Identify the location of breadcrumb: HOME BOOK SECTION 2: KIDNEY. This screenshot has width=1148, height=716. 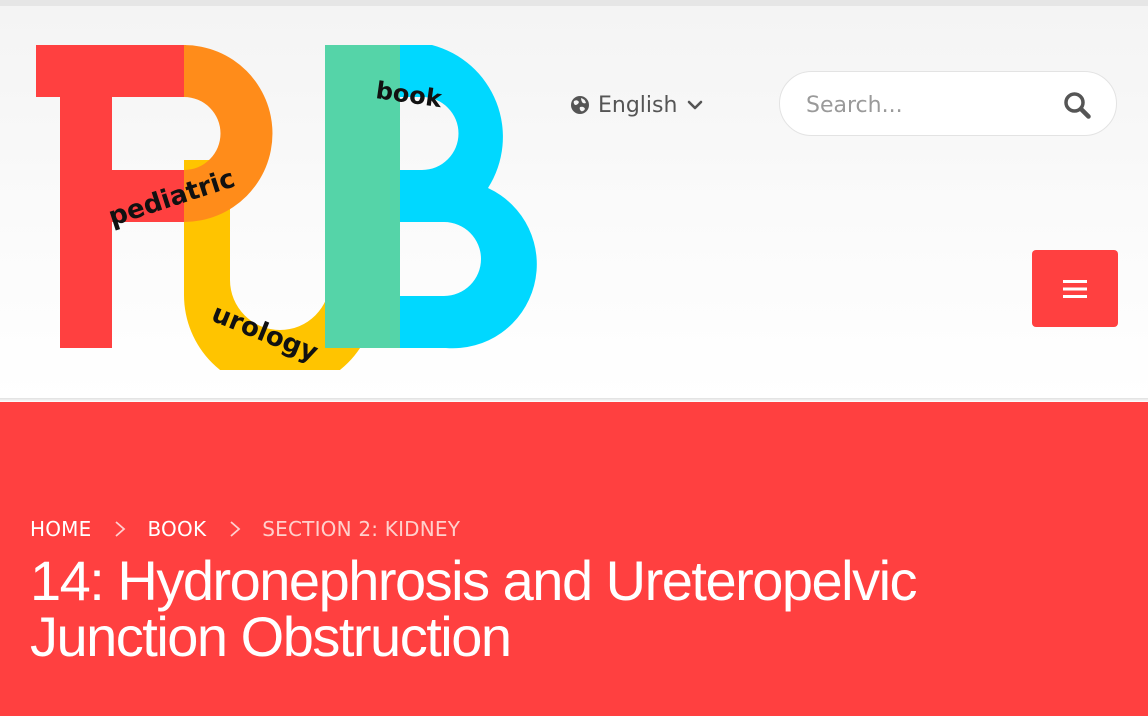
(245, 529).